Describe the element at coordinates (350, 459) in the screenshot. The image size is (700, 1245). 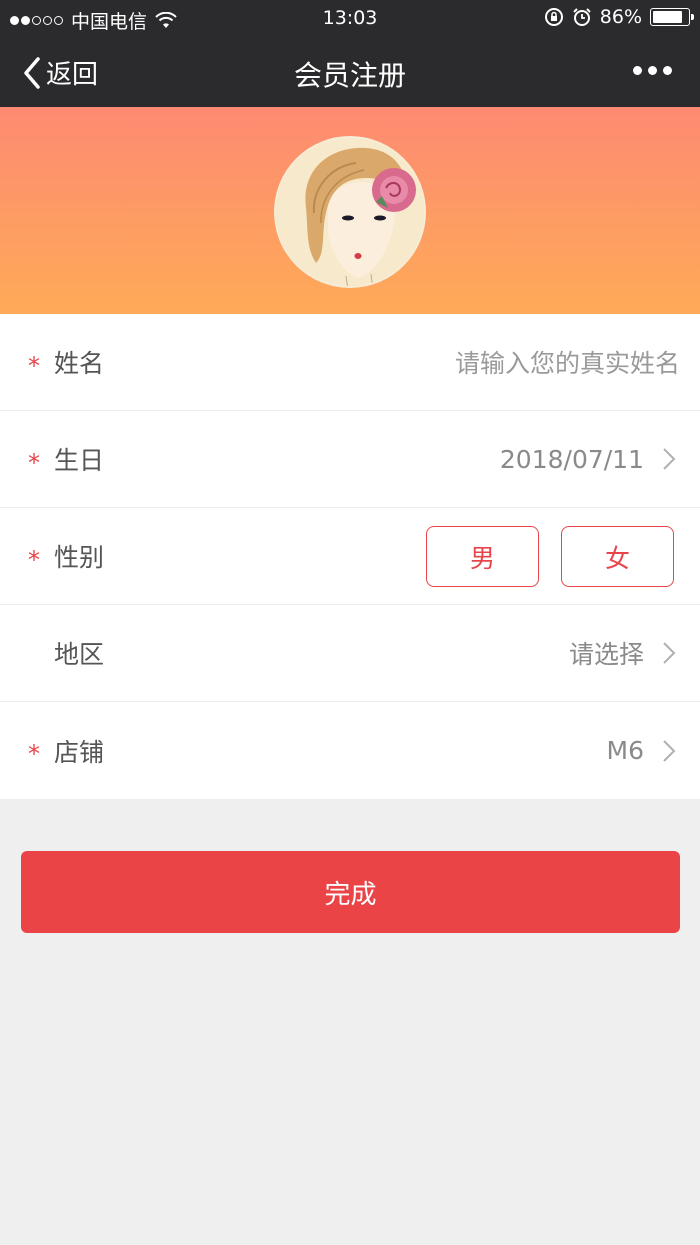
I see `birthday-row: * 生日 2018/07/11` at that location.